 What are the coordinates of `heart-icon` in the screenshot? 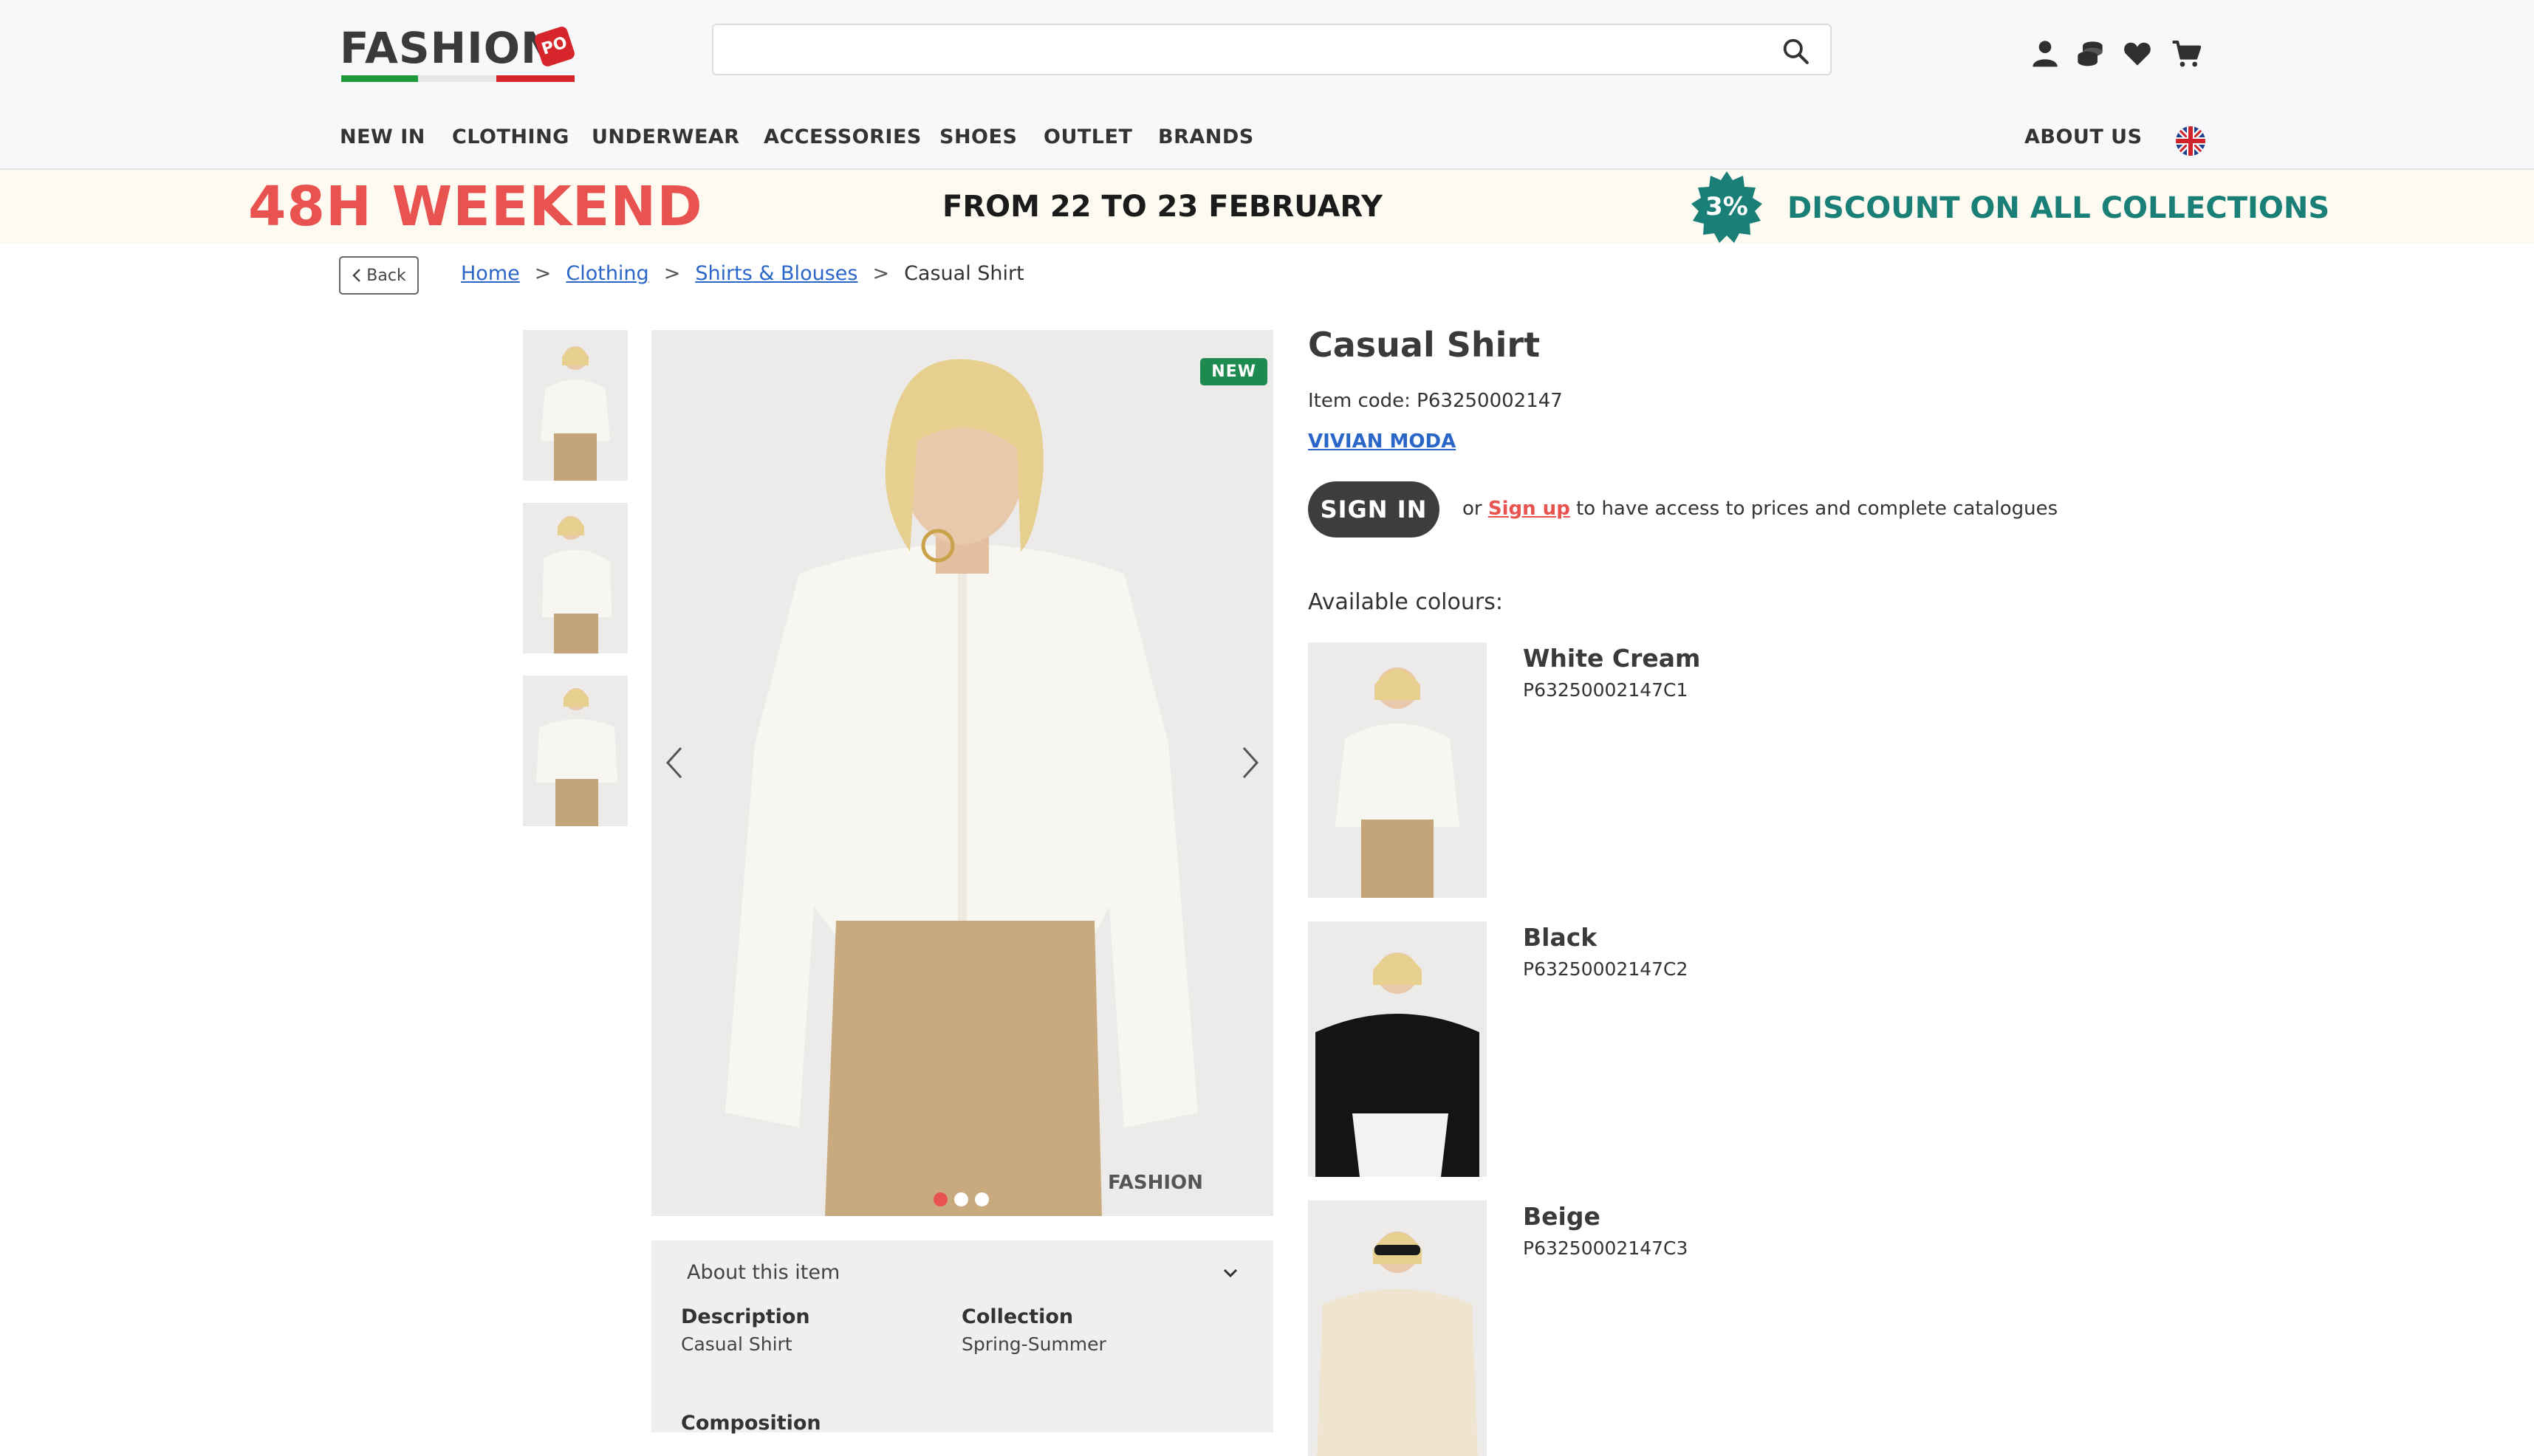 It's located at (2137, 53).